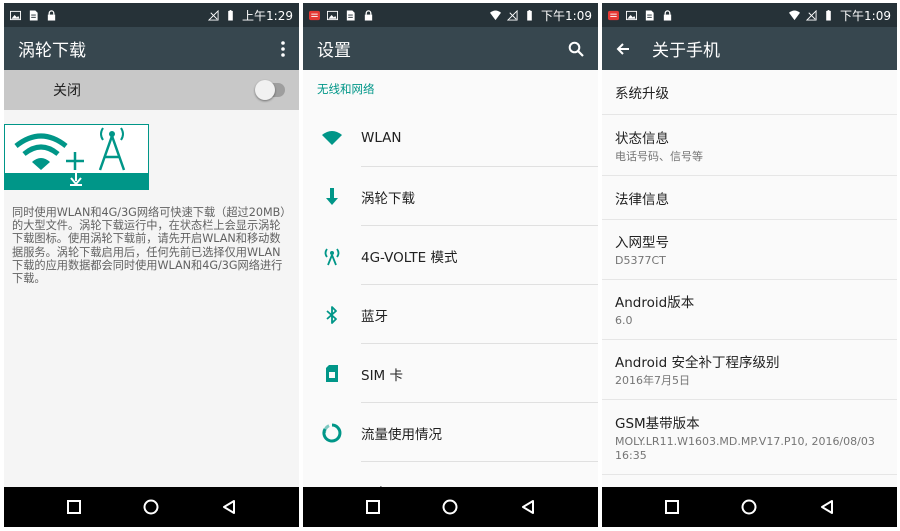 This screenshot has height=531, width=900. What do you see at coordinates (332, 137) in the screenshot?
I see `wifi-icon` at bounding box center [332, 137].